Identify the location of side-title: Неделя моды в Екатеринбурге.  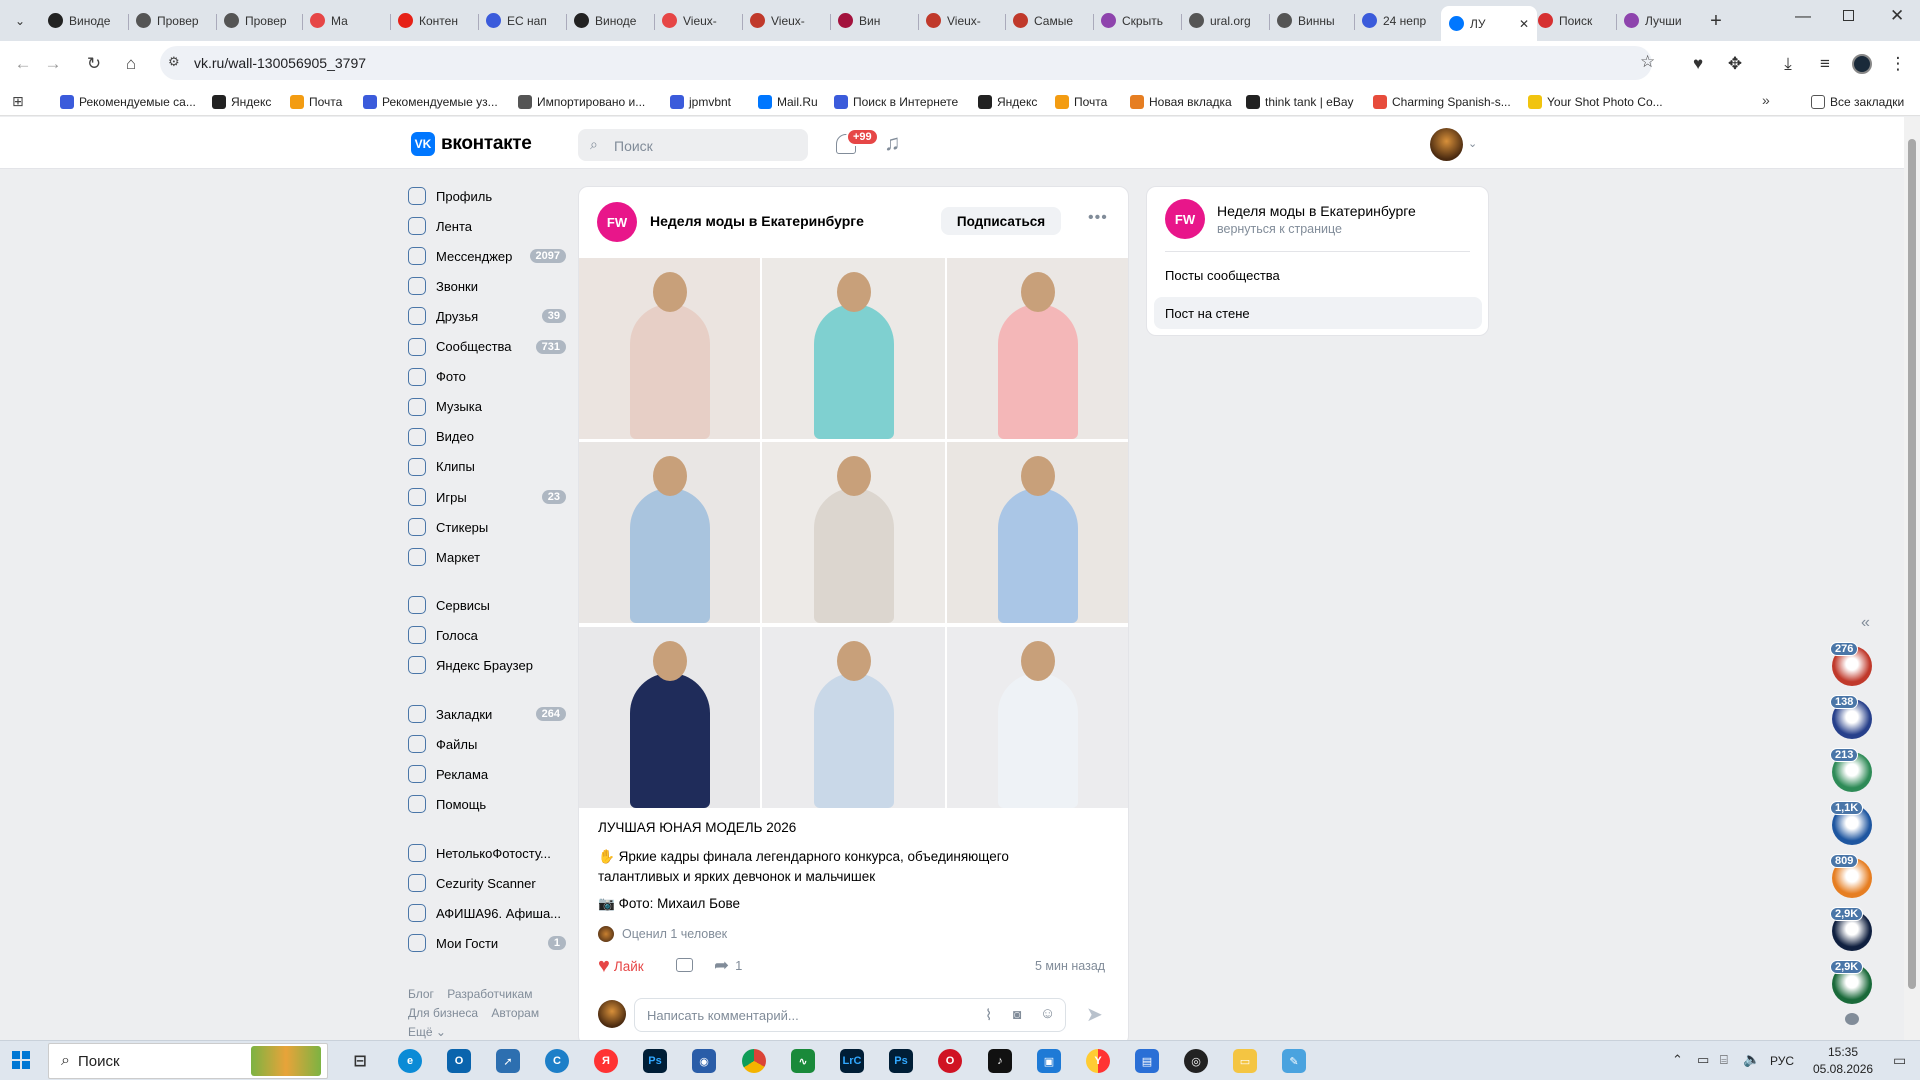
(1316, 211).